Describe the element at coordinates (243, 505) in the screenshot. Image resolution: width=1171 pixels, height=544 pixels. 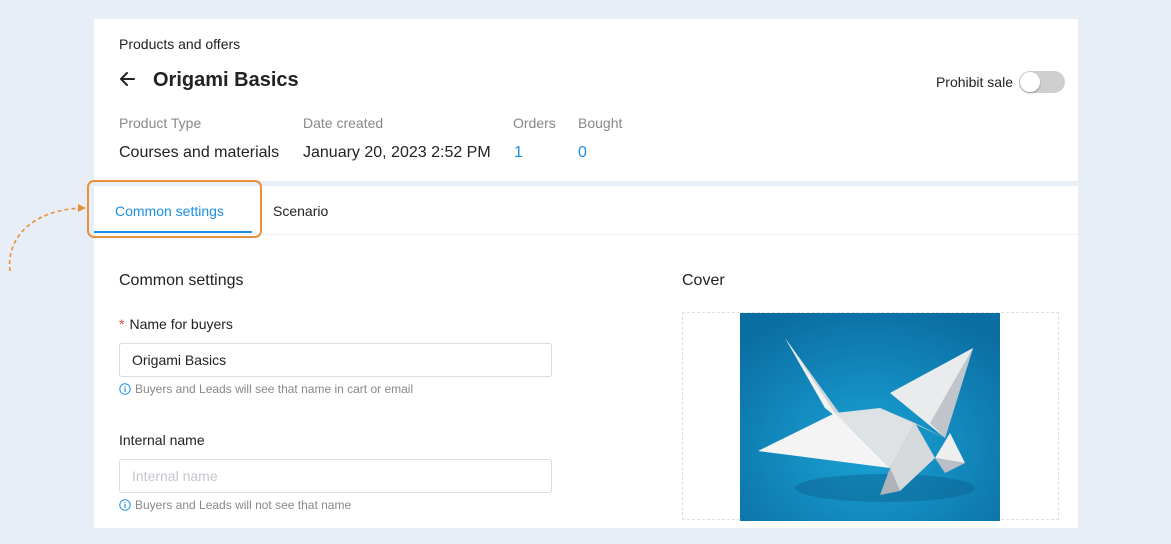
I see `internal-hint-text: Buyers and Leads will not see that name` at that location.